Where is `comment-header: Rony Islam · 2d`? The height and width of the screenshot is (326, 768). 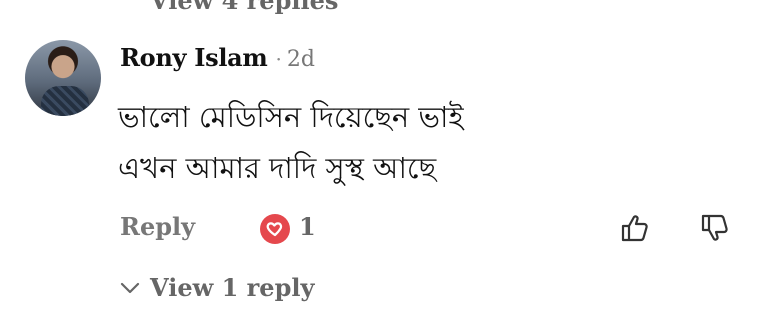
comment-header: Rony Islam · 2d is located at coordinates (217, 57).